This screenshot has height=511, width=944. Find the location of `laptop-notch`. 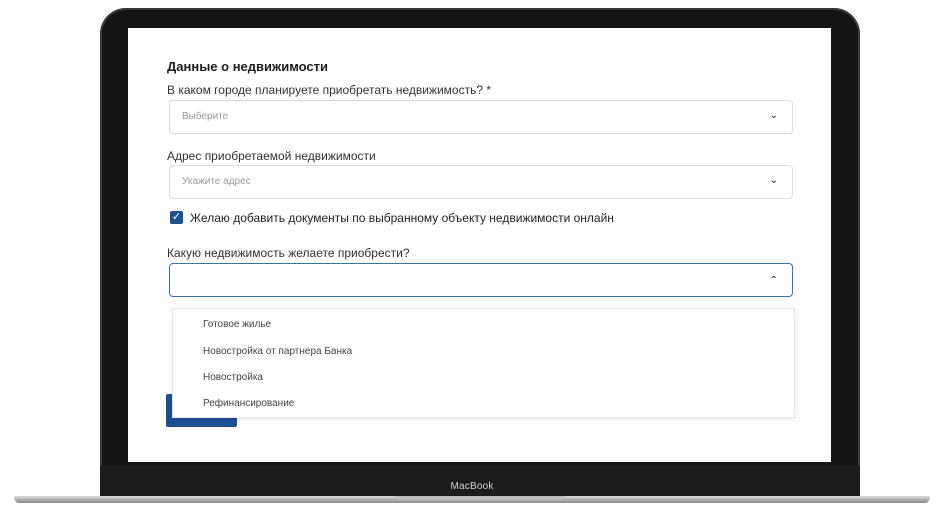

laptop-notch is located at coordinates (480, 498).